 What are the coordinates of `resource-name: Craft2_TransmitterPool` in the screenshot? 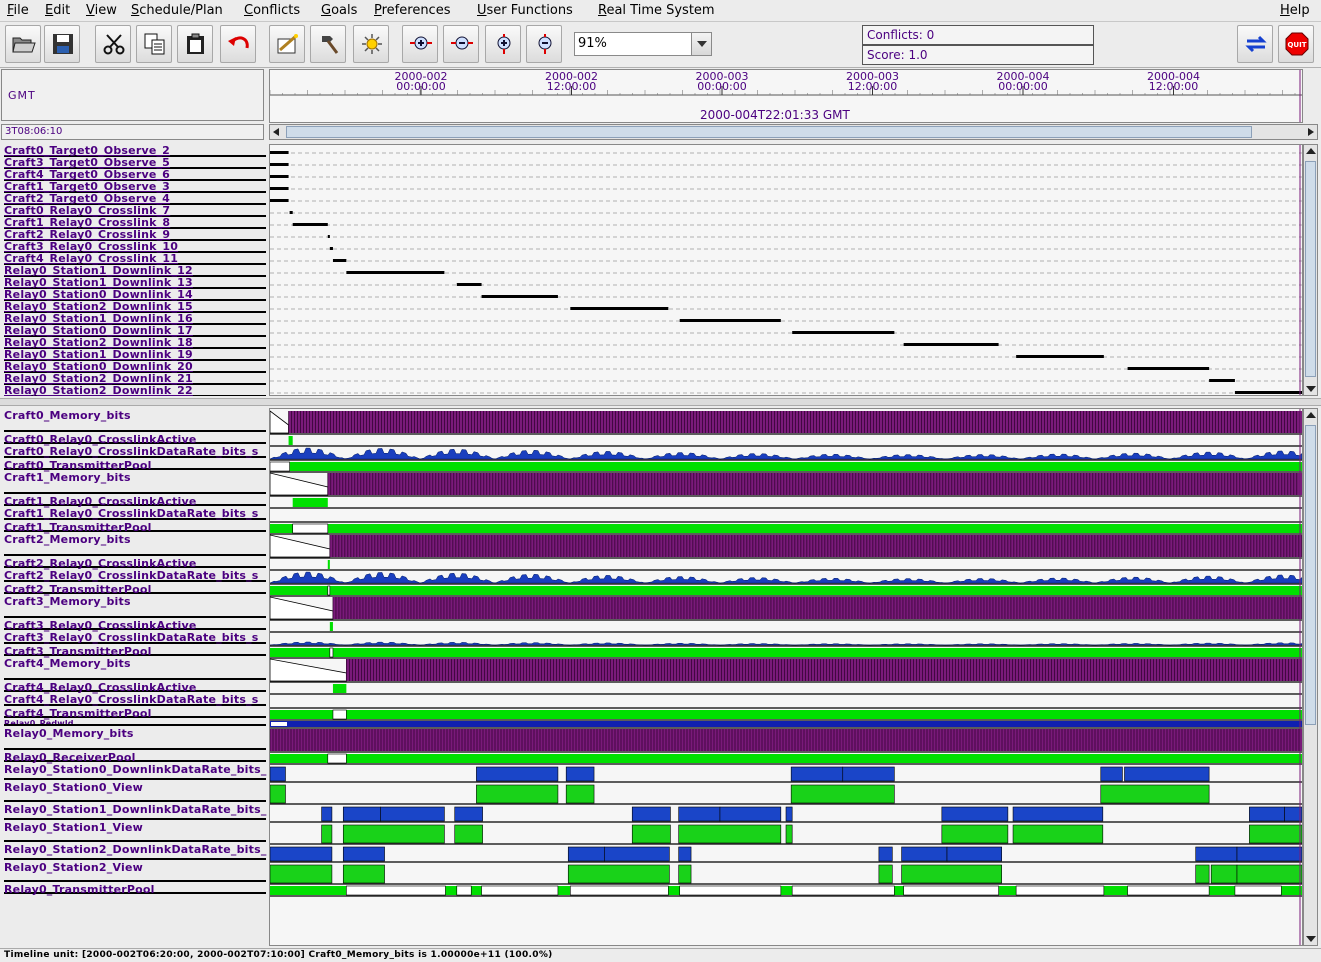 It's located at (135, 589).